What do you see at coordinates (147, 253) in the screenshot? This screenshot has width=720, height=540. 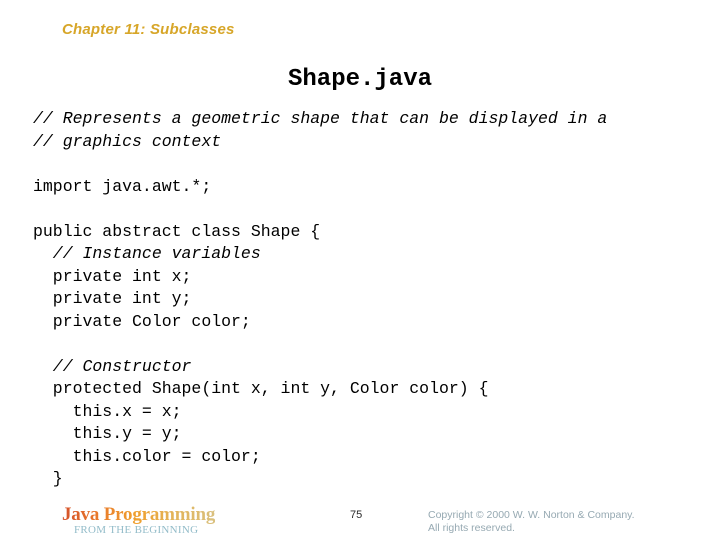 I see `code-line: // Instance variables` at bounding box center [147, 253].